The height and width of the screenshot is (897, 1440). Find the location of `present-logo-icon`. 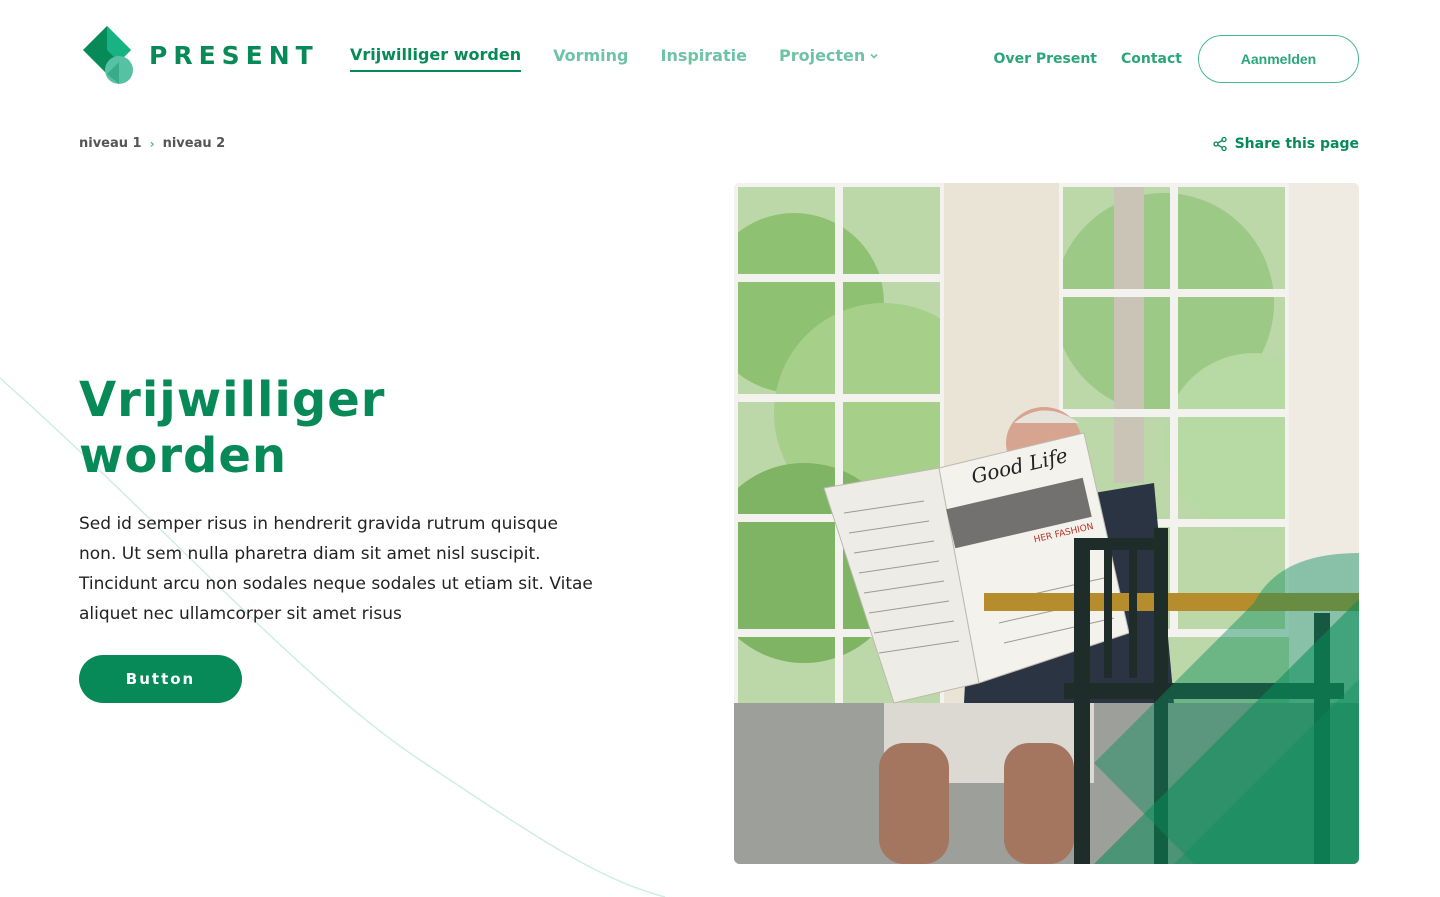

present-logo-icon is located at coordinates (108, 55).